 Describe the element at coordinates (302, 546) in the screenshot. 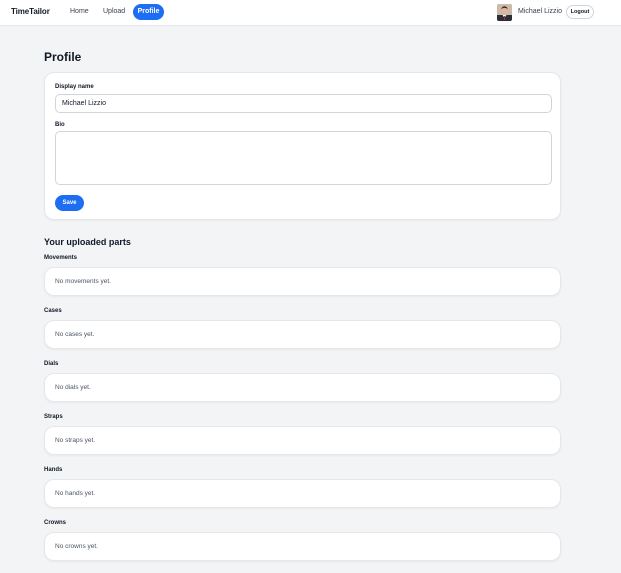

I see `crowns-list-card: No crowns yet.` at that location.